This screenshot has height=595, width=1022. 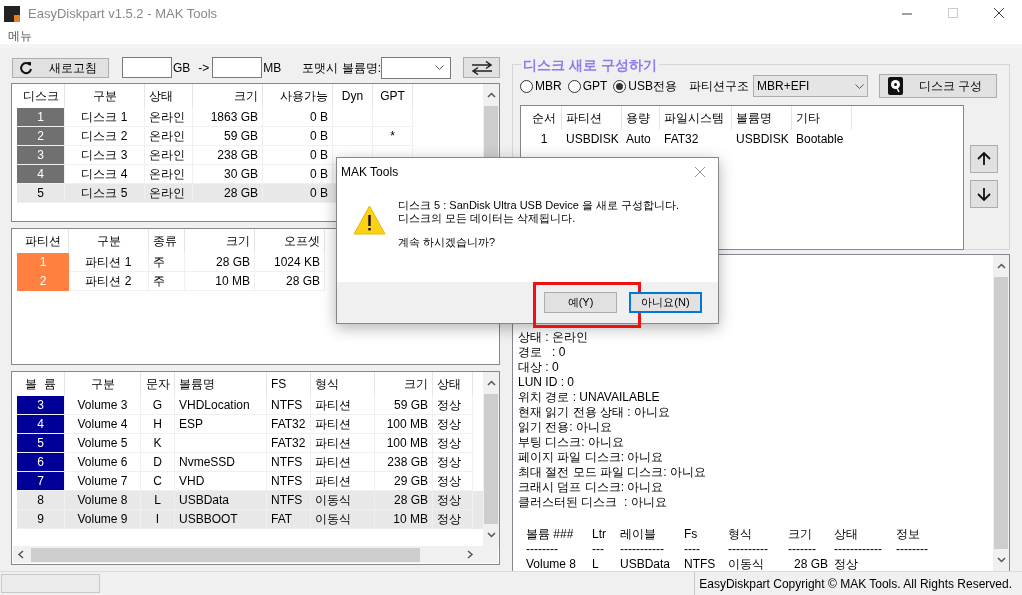 What do you see at coordinates (279, 384) in the screenshot?
I see `column-header: FS` at bounding box center [279, 384].